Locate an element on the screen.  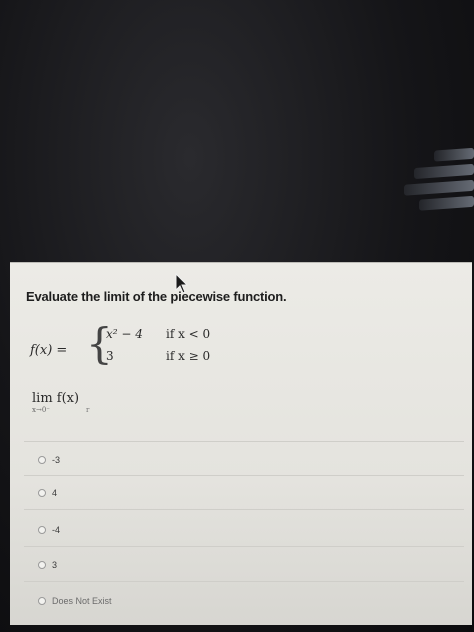
option-label: -3 is located at coordinates (56, 460).